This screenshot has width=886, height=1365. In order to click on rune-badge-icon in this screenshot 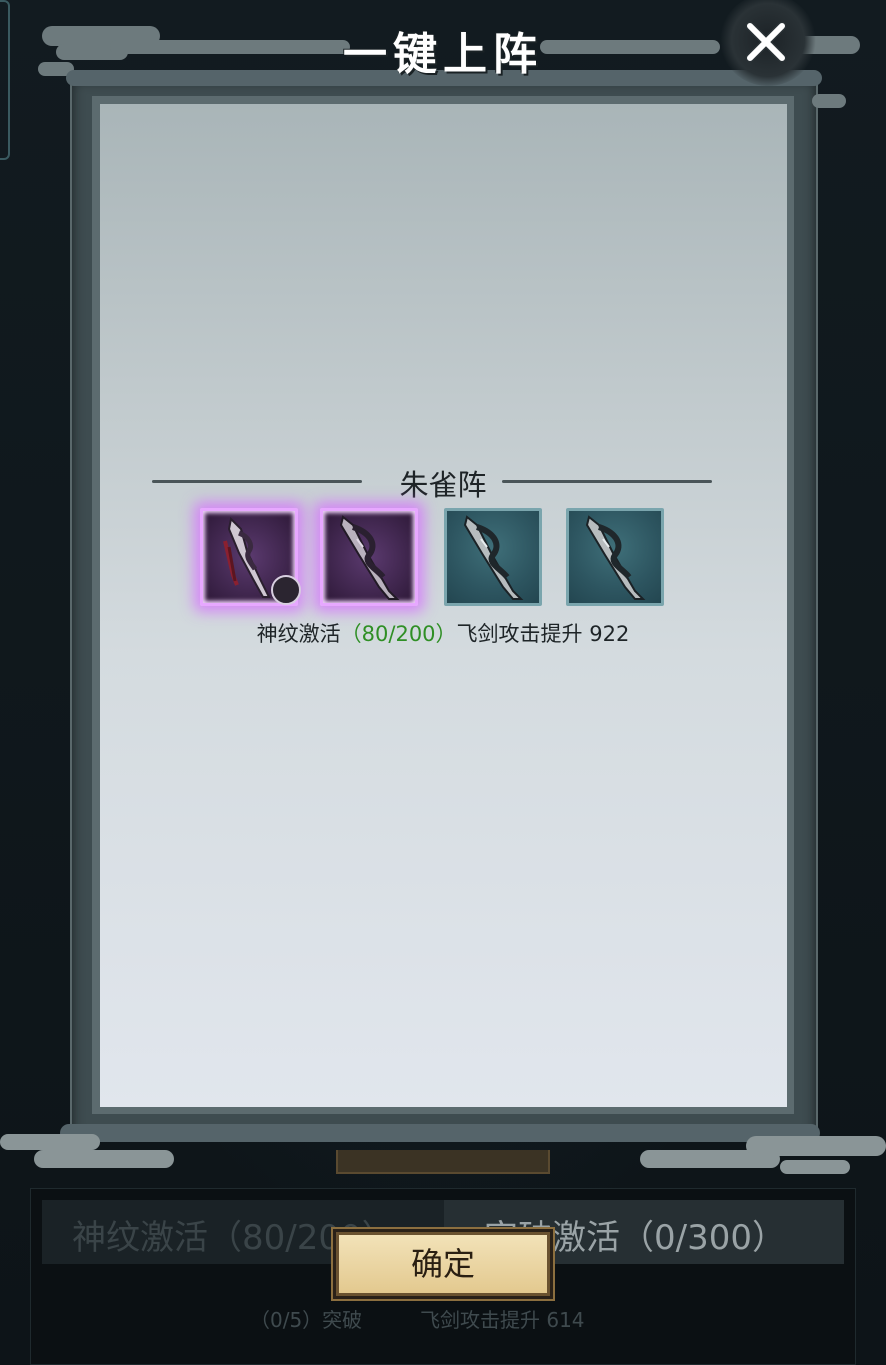, I will do `click(286, 590)`.